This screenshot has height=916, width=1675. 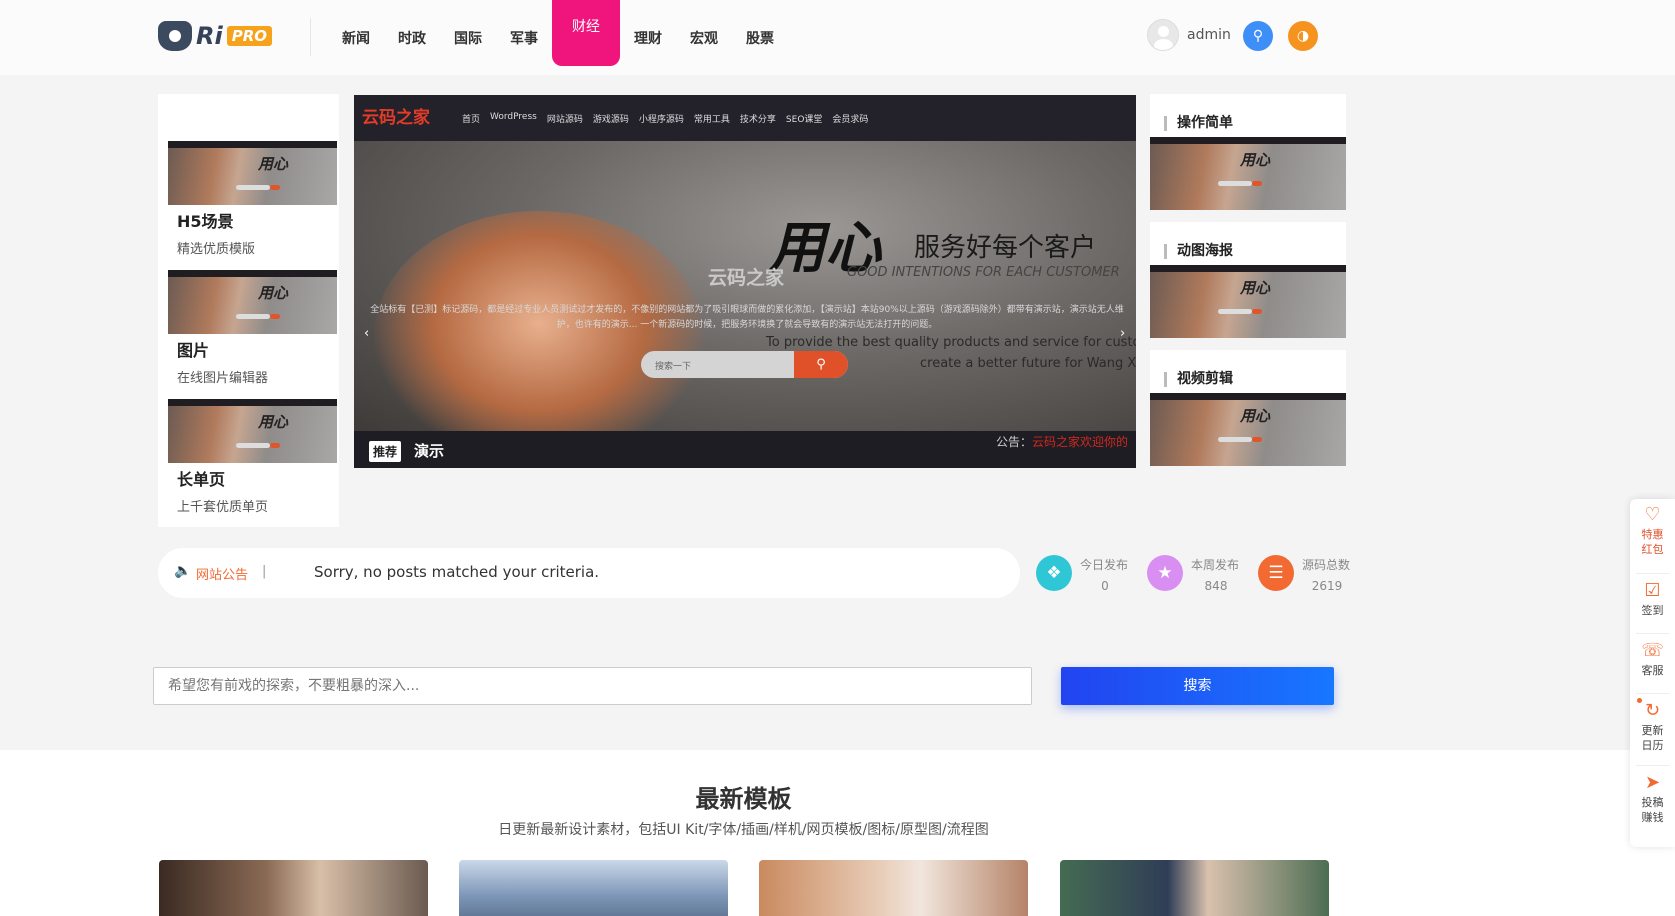 What do you see at coordinates (1652, 670) in the screenshot?
I see `float-item-label: 客服` at bounding box center [1652, 670].